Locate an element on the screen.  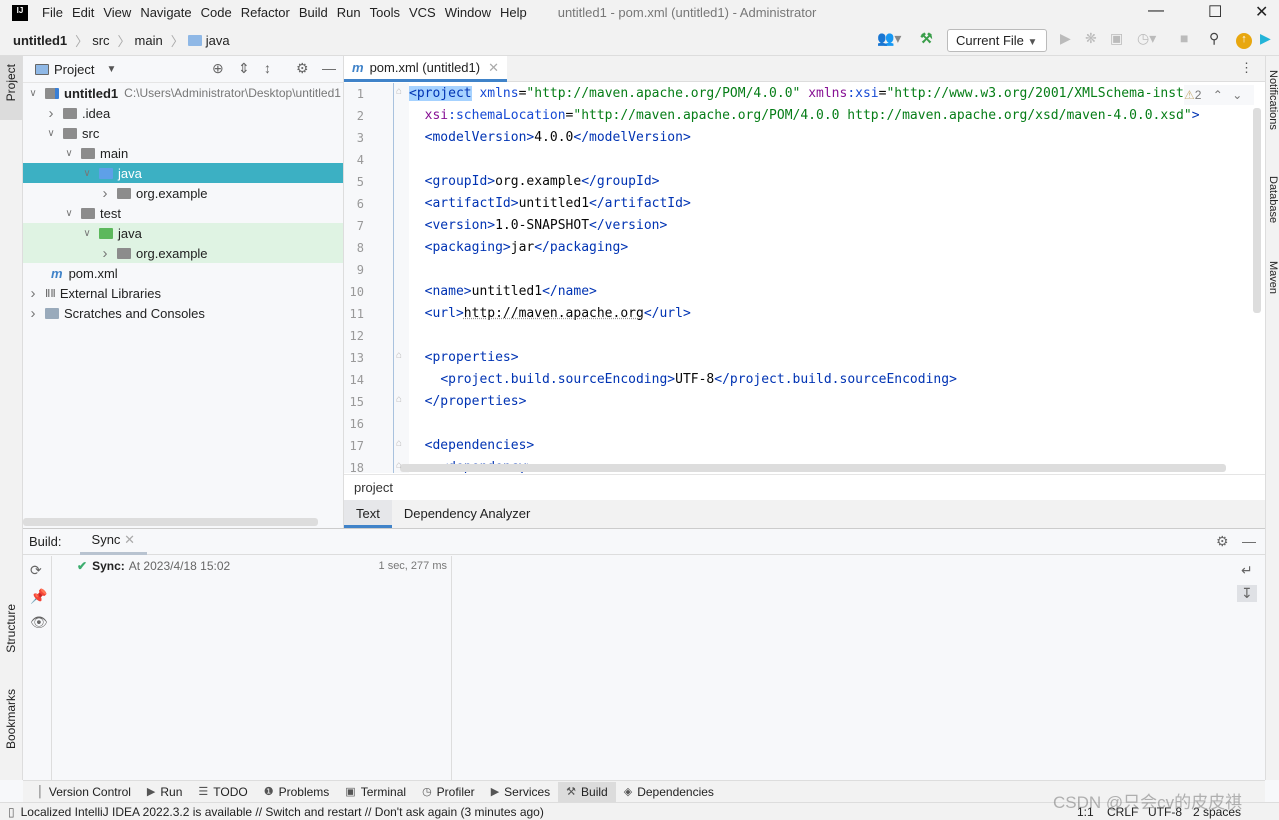
tab-text: Text is located at coordinates (368, 514).